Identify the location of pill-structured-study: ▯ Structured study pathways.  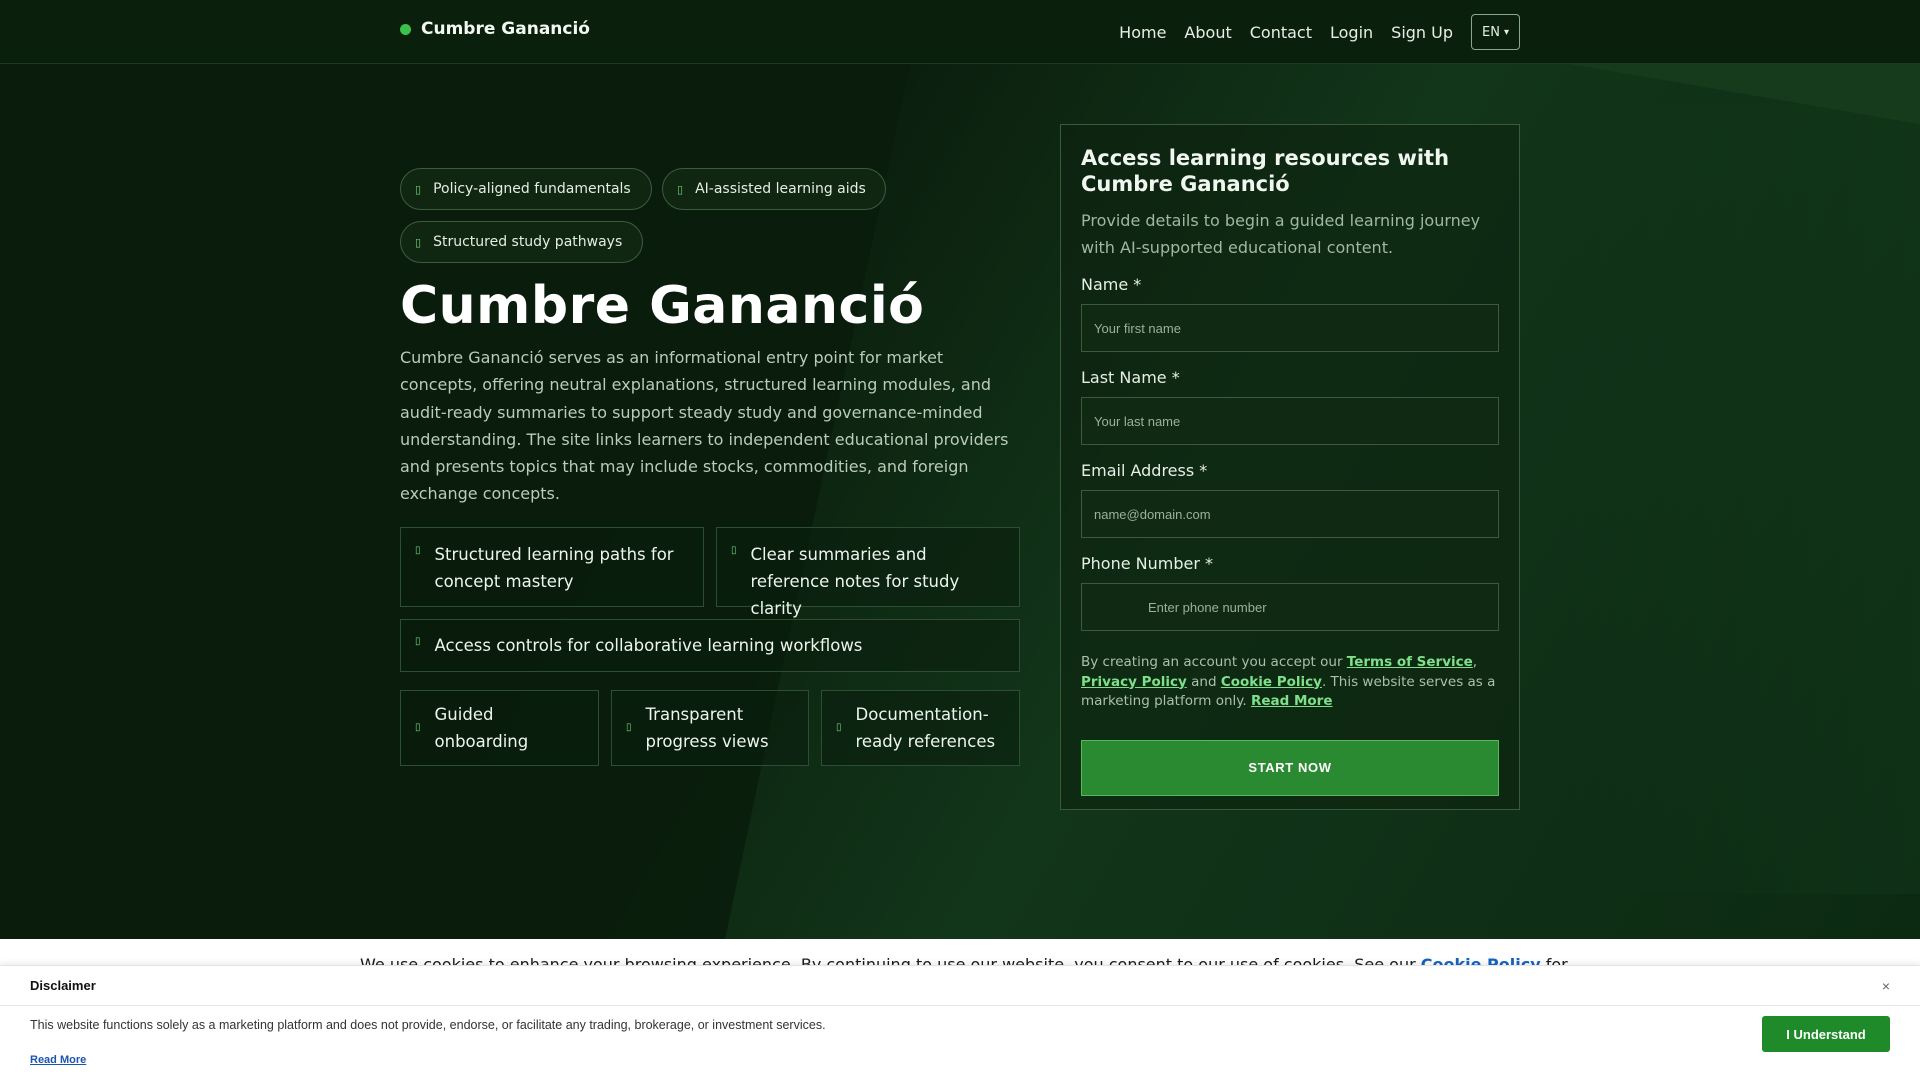
(521, 242).